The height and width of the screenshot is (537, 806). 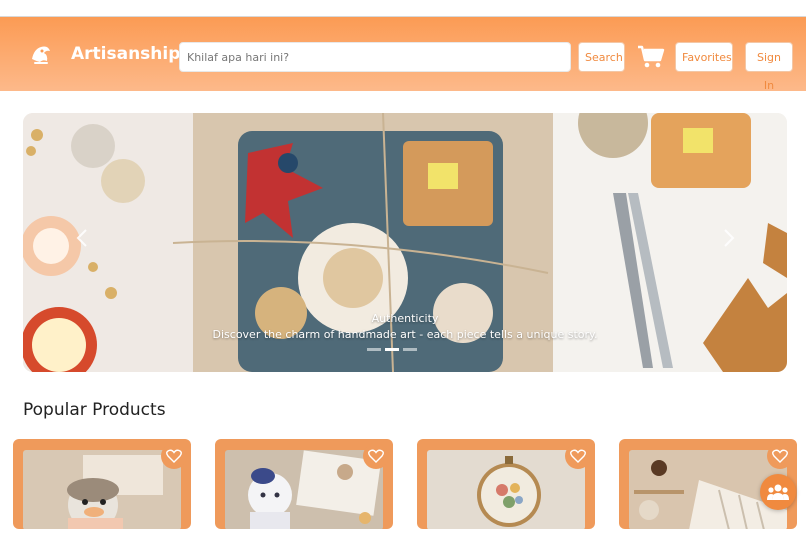 What do you see at coordinates (403, 8) in the screenshot?
I see `browser-top-strip` at bounding box center [403, 8].